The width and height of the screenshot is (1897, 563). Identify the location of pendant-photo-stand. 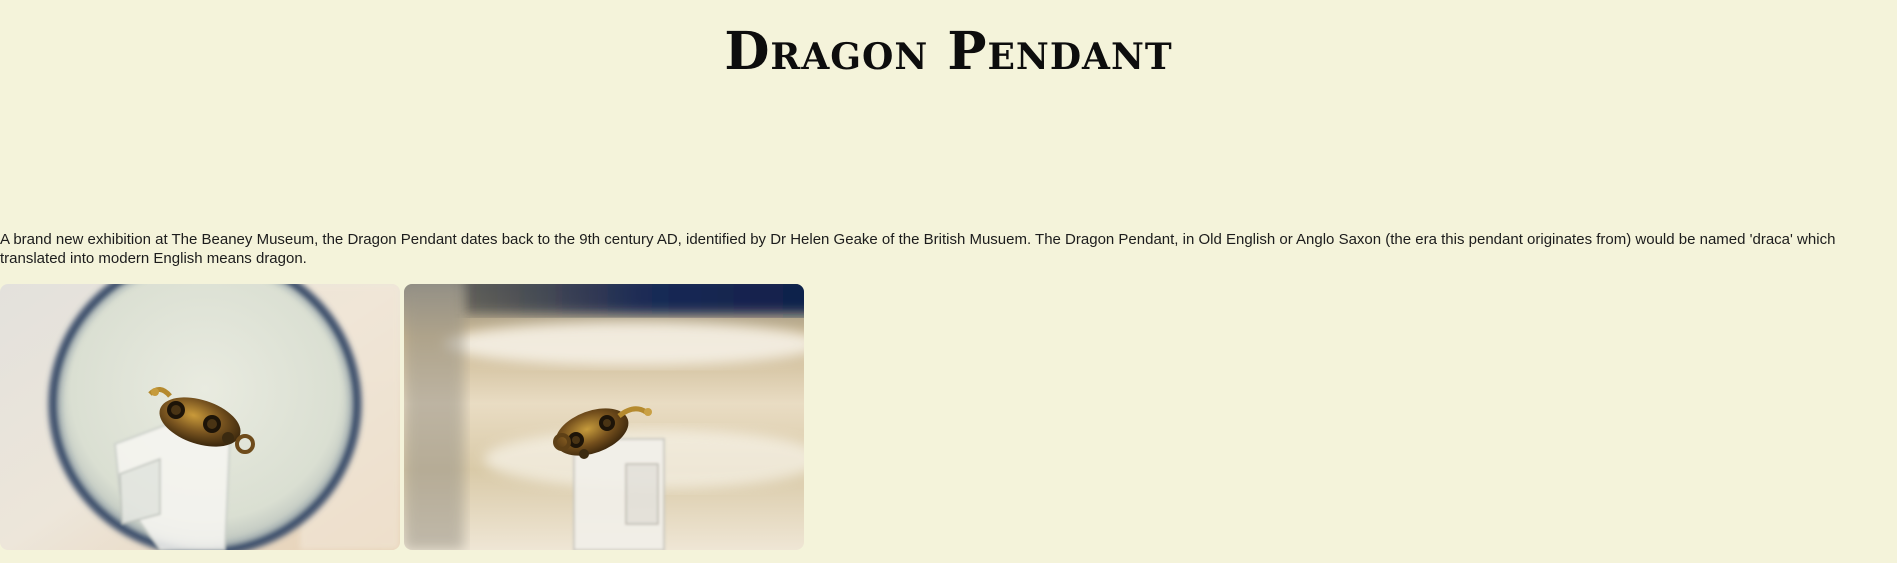
(604, 417).